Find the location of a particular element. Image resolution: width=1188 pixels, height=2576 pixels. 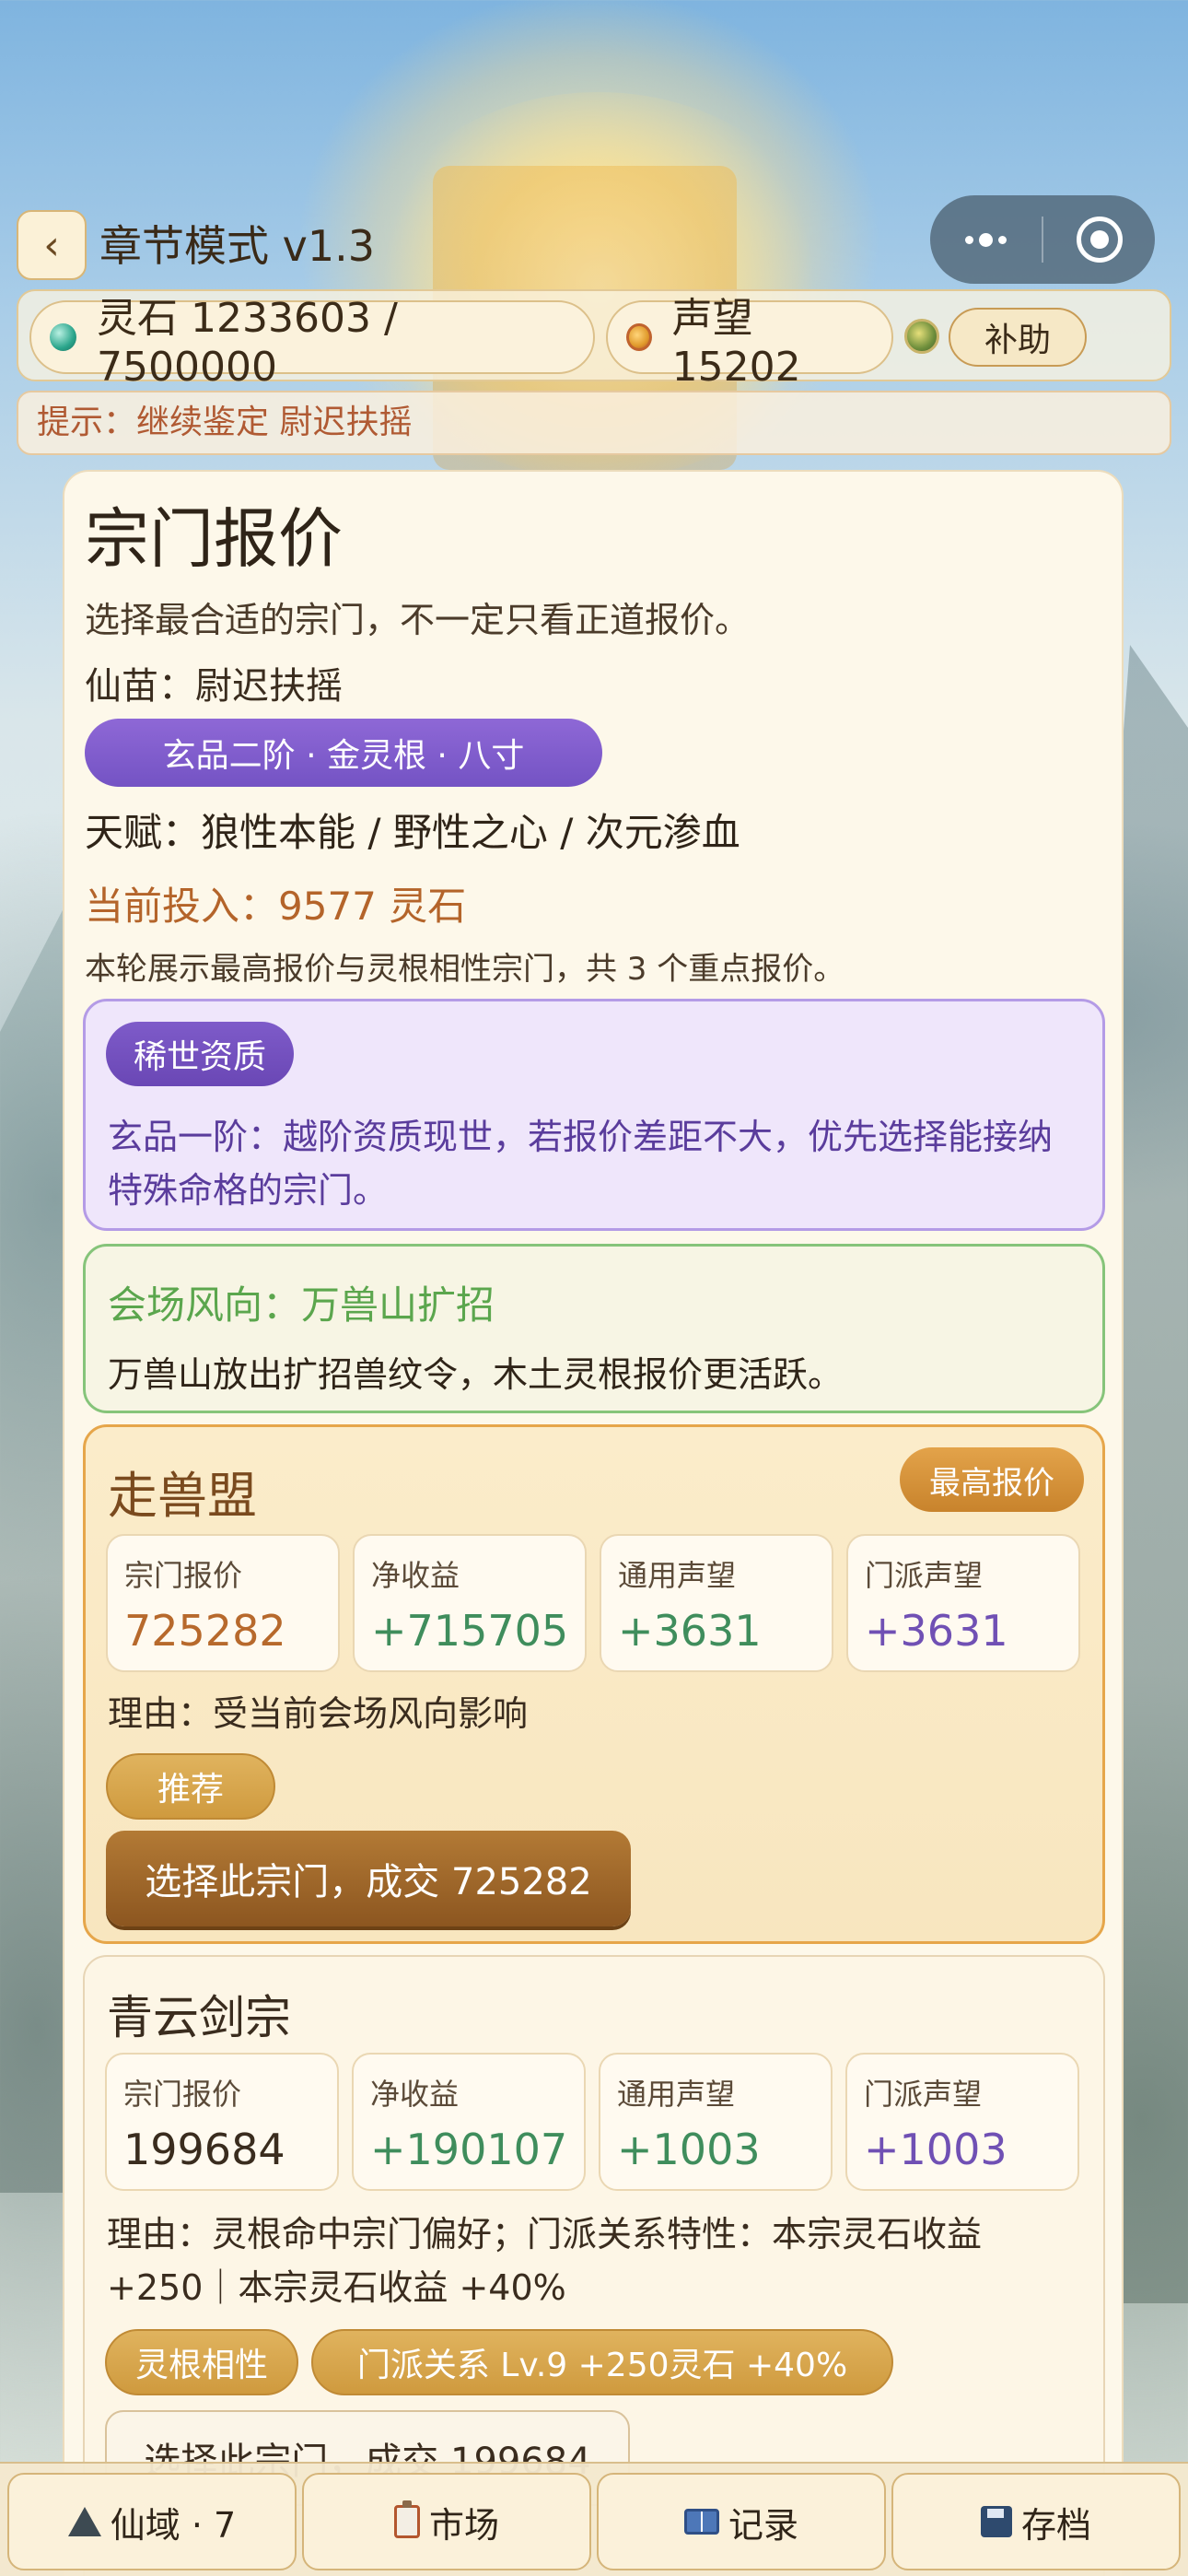

nav-records-button: 记录 is located at coordinates (741, 2521).